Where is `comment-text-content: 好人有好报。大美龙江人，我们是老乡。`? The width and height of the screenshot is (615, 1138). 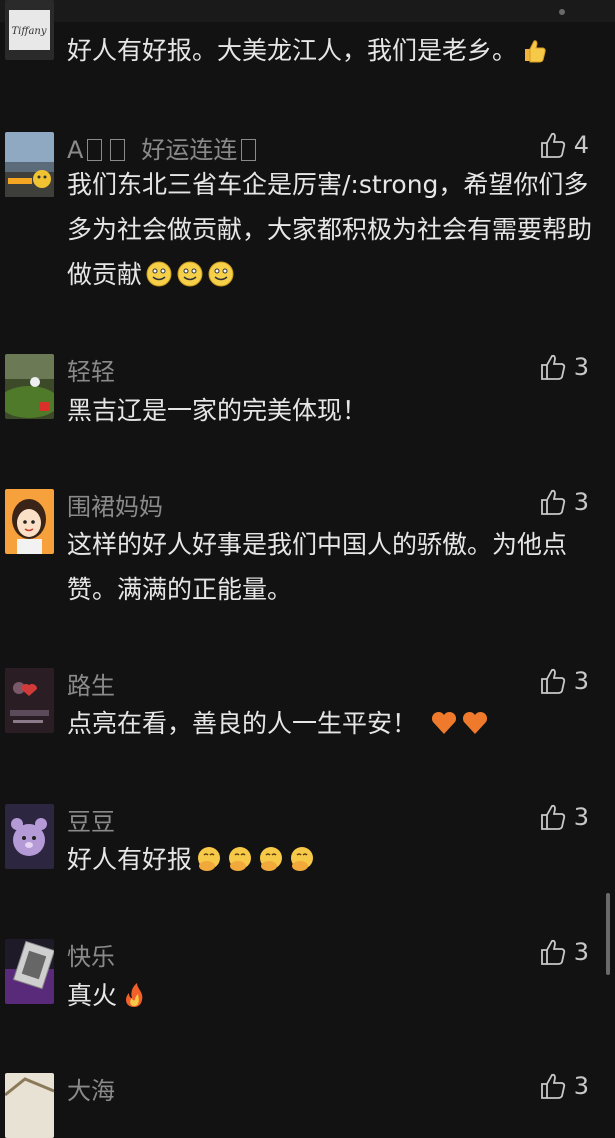 comment-text-content: 好人有好报。大美龙江人，我们是老乡。 is located at coordinates (292, 50).